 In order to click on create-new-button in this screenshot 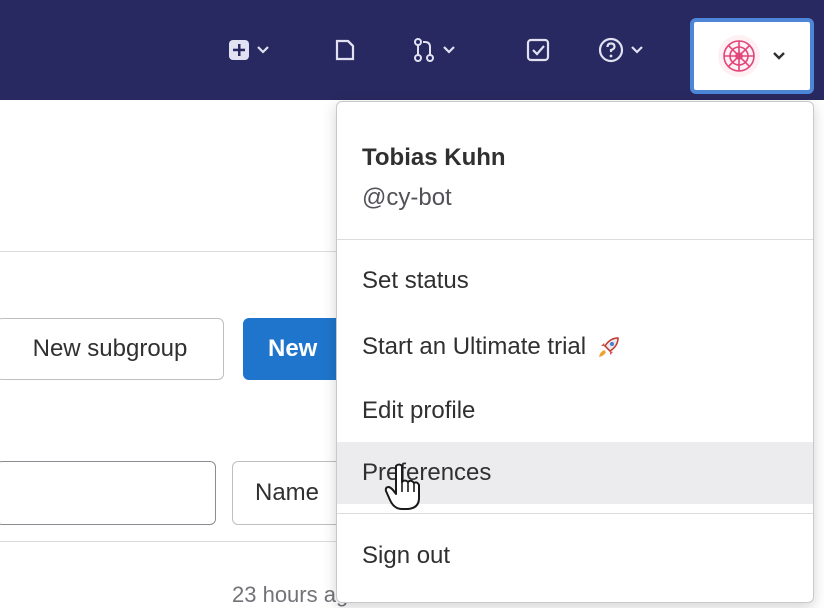, I will do `click(249, 50)`.